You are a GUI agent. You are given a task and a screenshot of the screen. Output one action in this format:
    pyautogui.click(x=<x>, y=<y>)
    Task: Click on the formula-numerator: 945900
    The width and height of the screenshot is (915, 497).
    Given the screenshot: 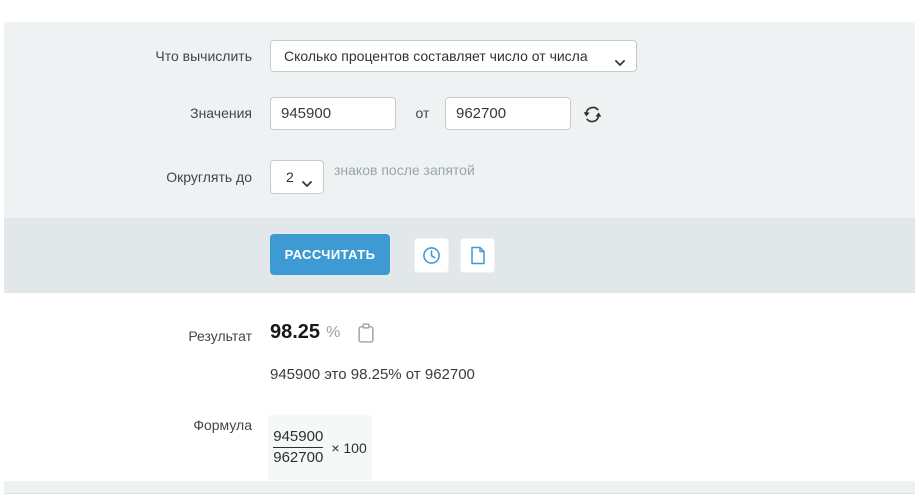 What is the action you would take?
    pyautogui.click(x=298, y=436)
    